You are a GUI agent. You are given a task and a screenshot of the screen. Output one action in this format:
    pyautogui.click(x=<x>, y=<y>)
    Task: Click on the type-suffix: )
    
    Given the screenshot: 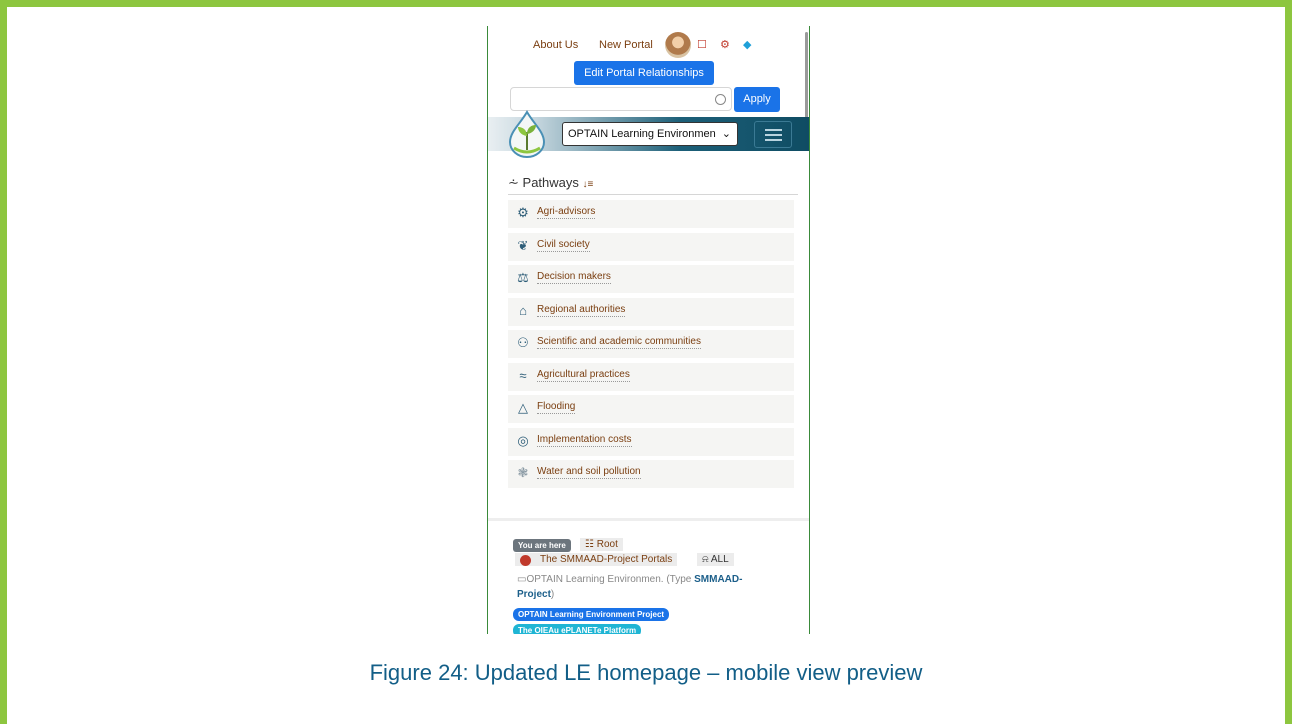 What is the action you would take?
    pyautogui.click(x=552, y=594)
    